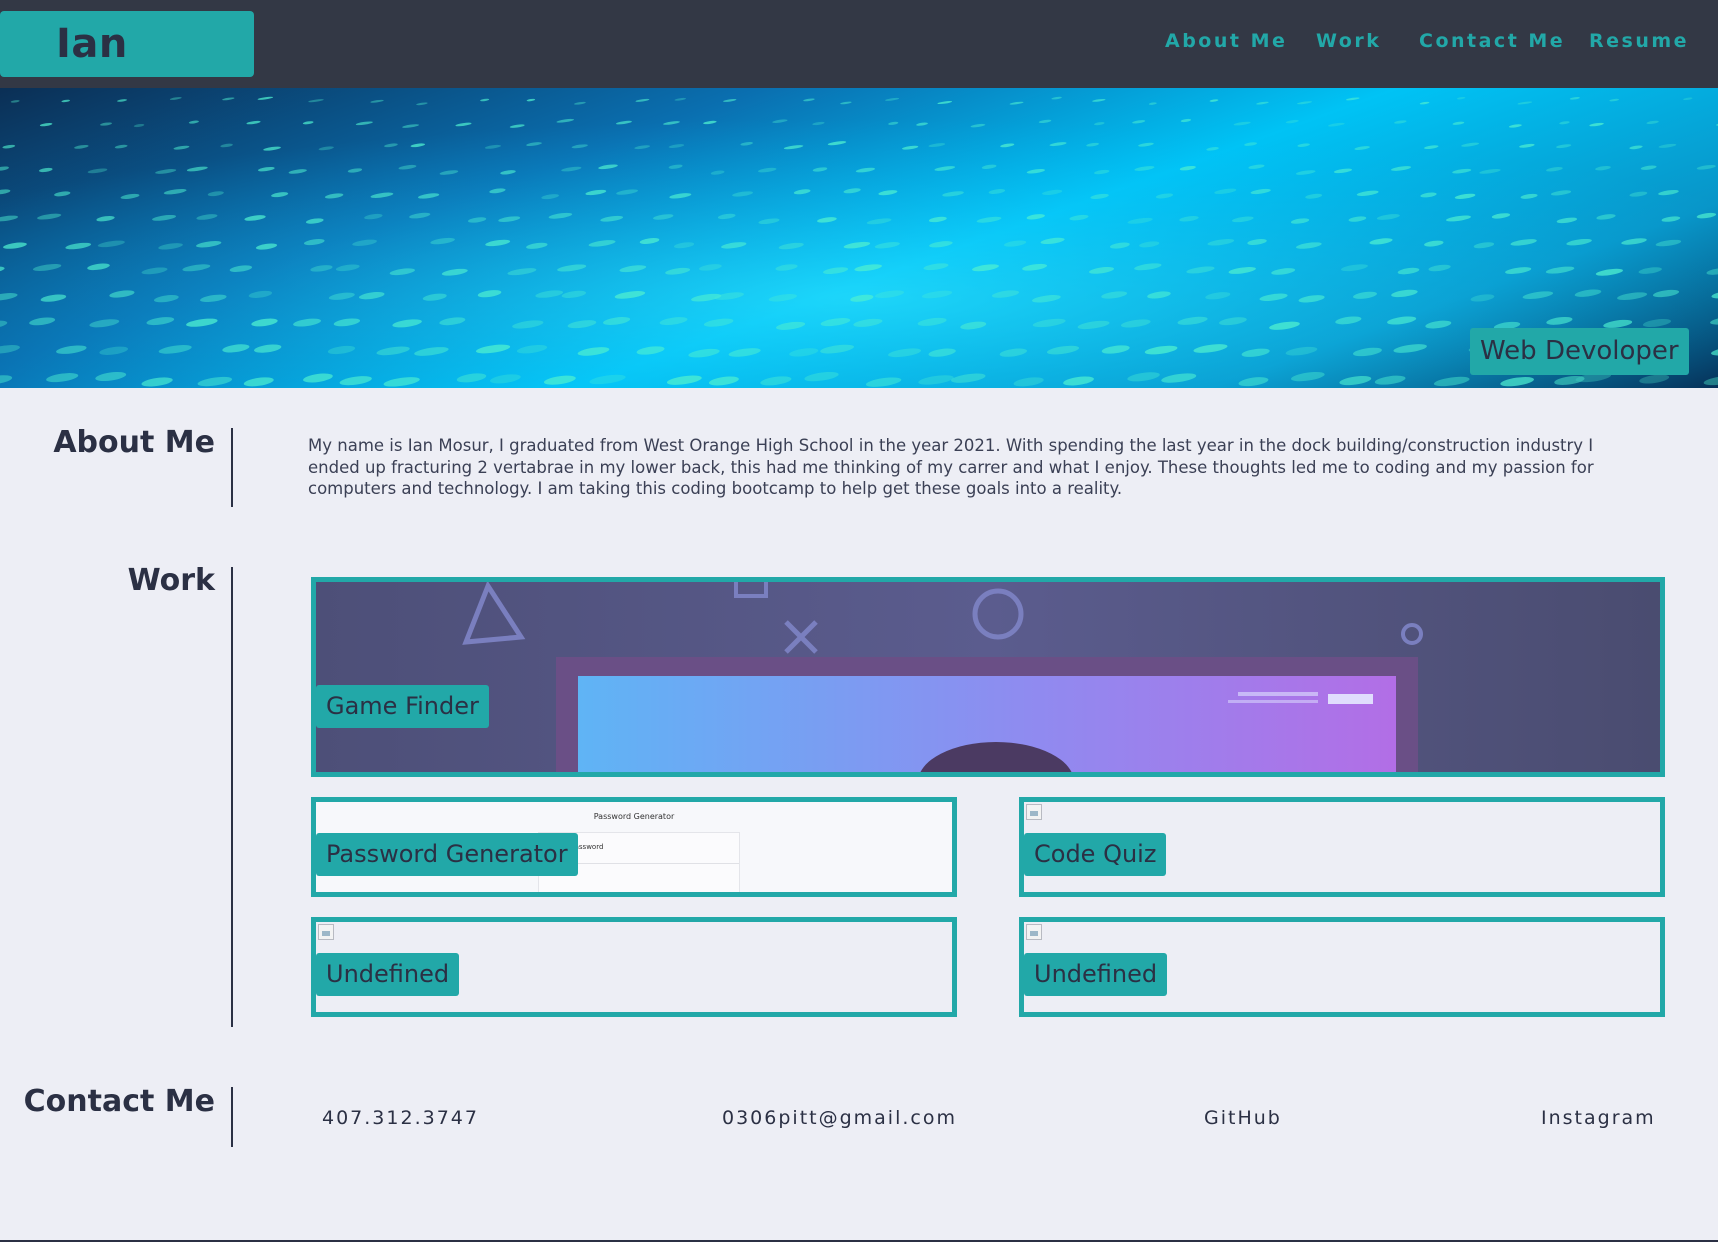 The height and width of the screenshot is (1242, 1718). Describe the element at coordinates (232, 1117) in the screenshot. I see `contact-divider` at that location.